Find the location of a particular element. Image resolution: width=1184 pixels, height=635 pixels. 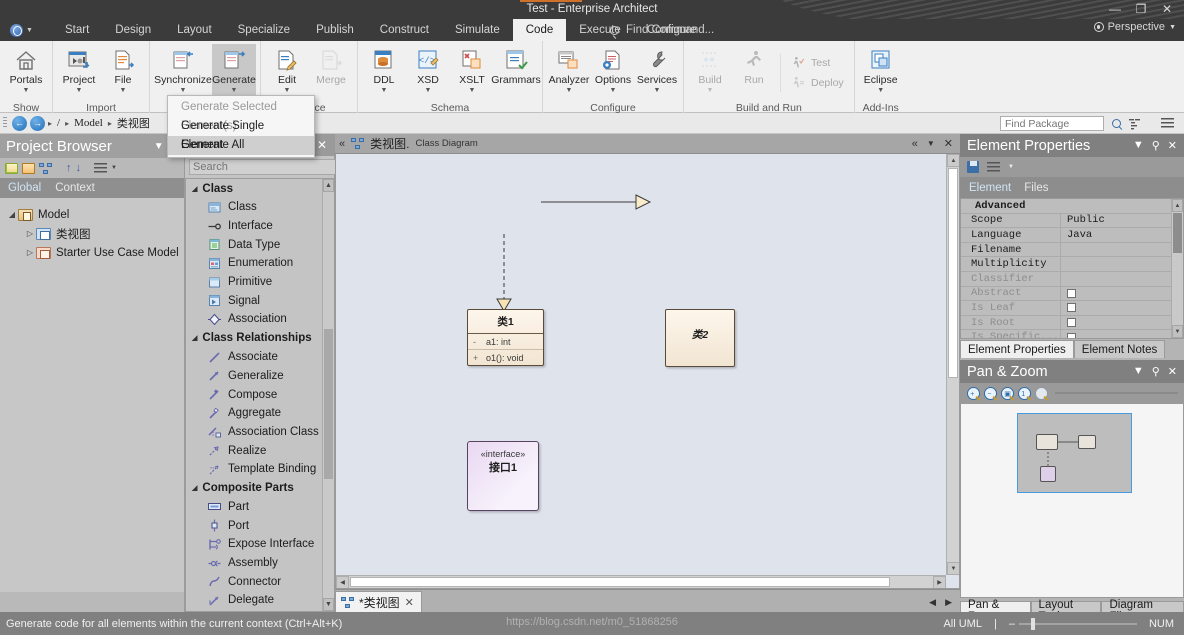

ribbon-button-project: Project ▼ is located at coordinates (79, 73).